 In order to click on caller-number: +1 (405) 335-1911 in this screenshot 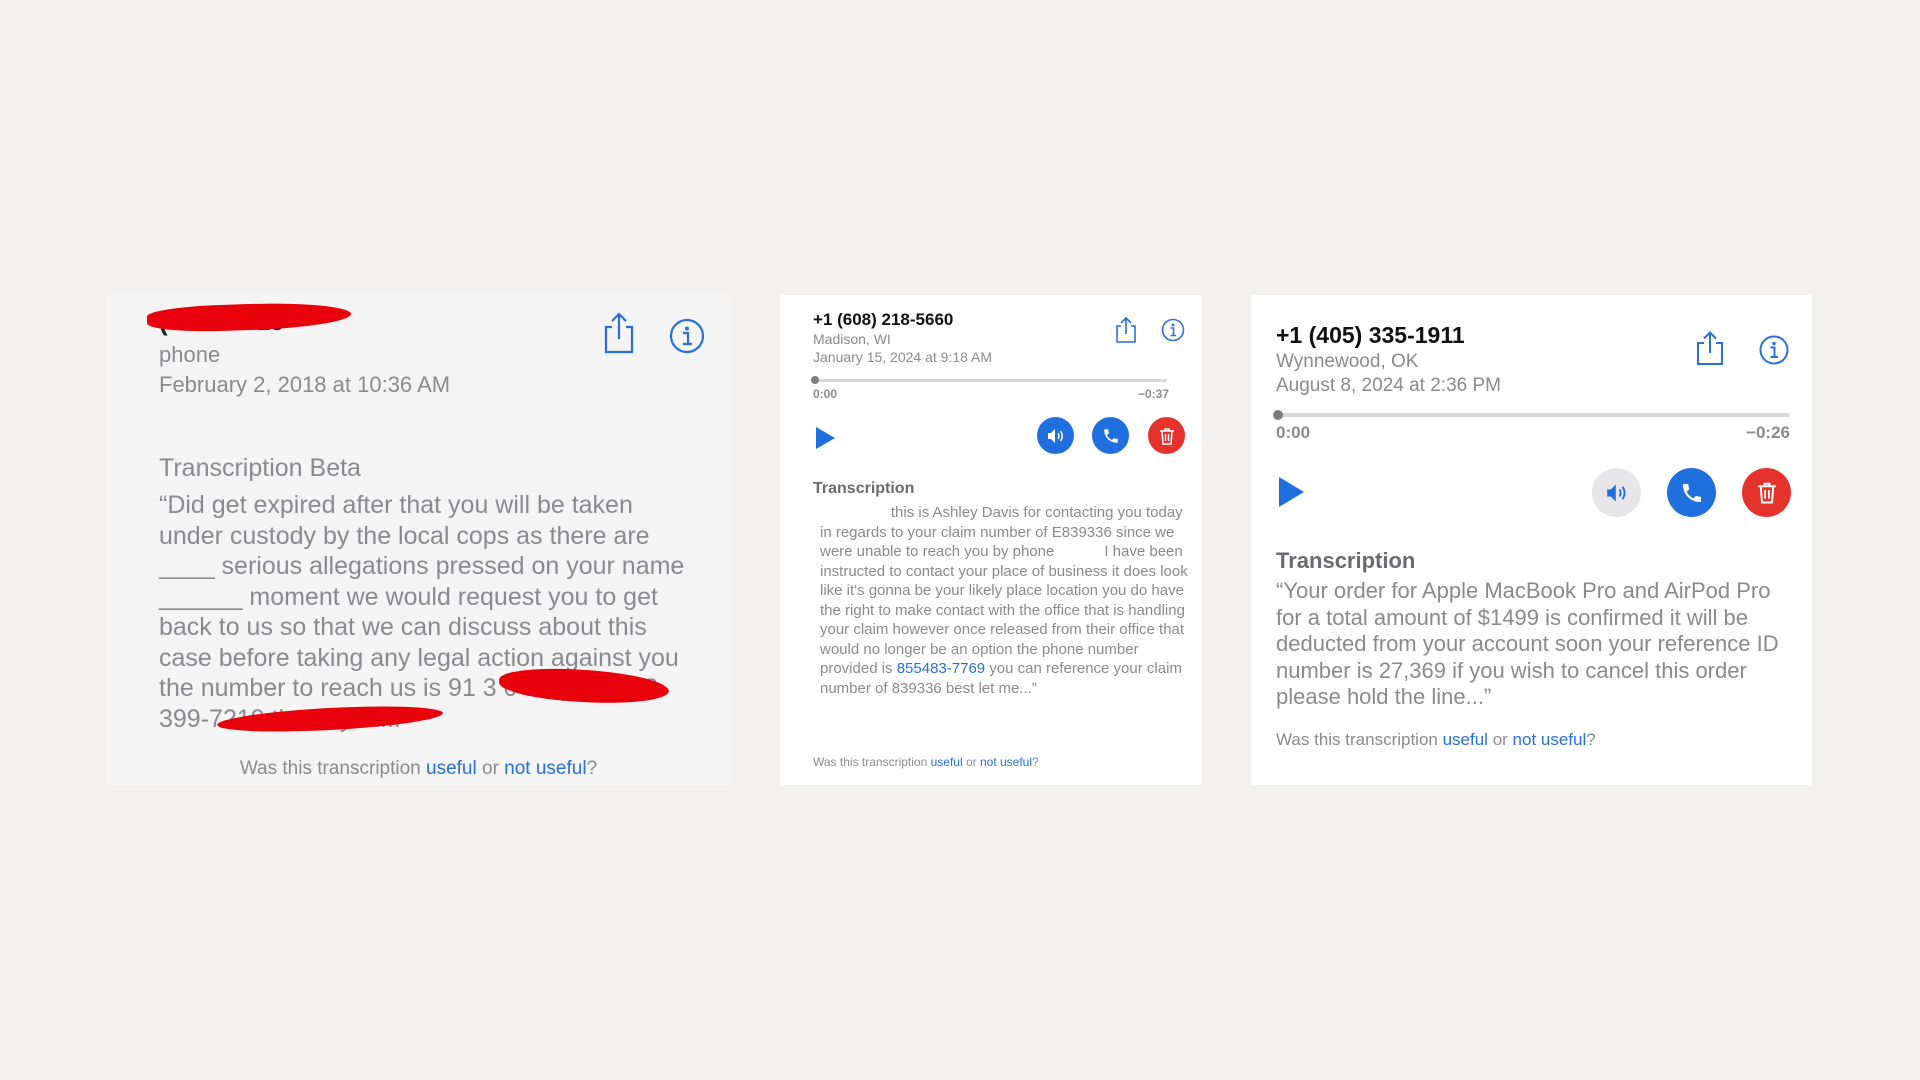, I will do `click(1370, 335)`.